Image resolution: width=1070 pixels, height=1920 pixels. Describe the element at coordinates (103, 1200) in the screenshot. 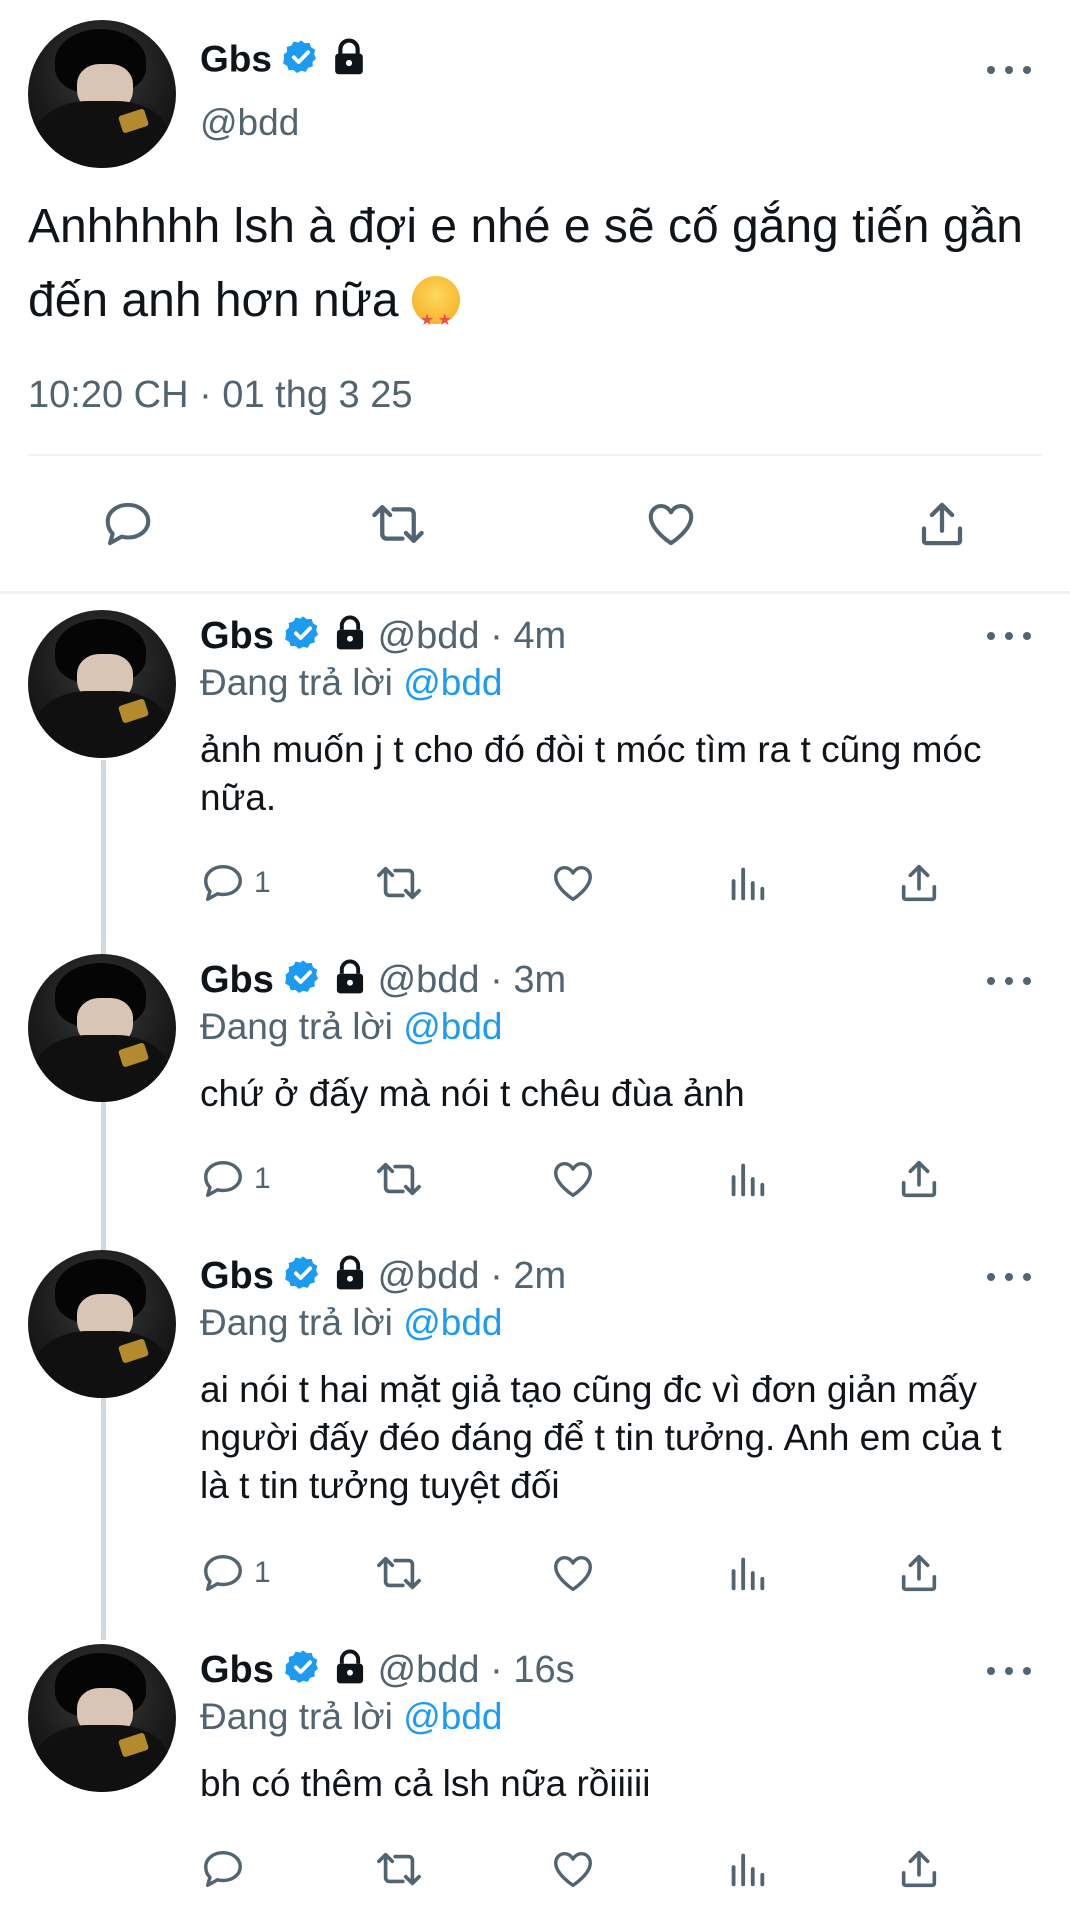

I see `thread-line` at that location.